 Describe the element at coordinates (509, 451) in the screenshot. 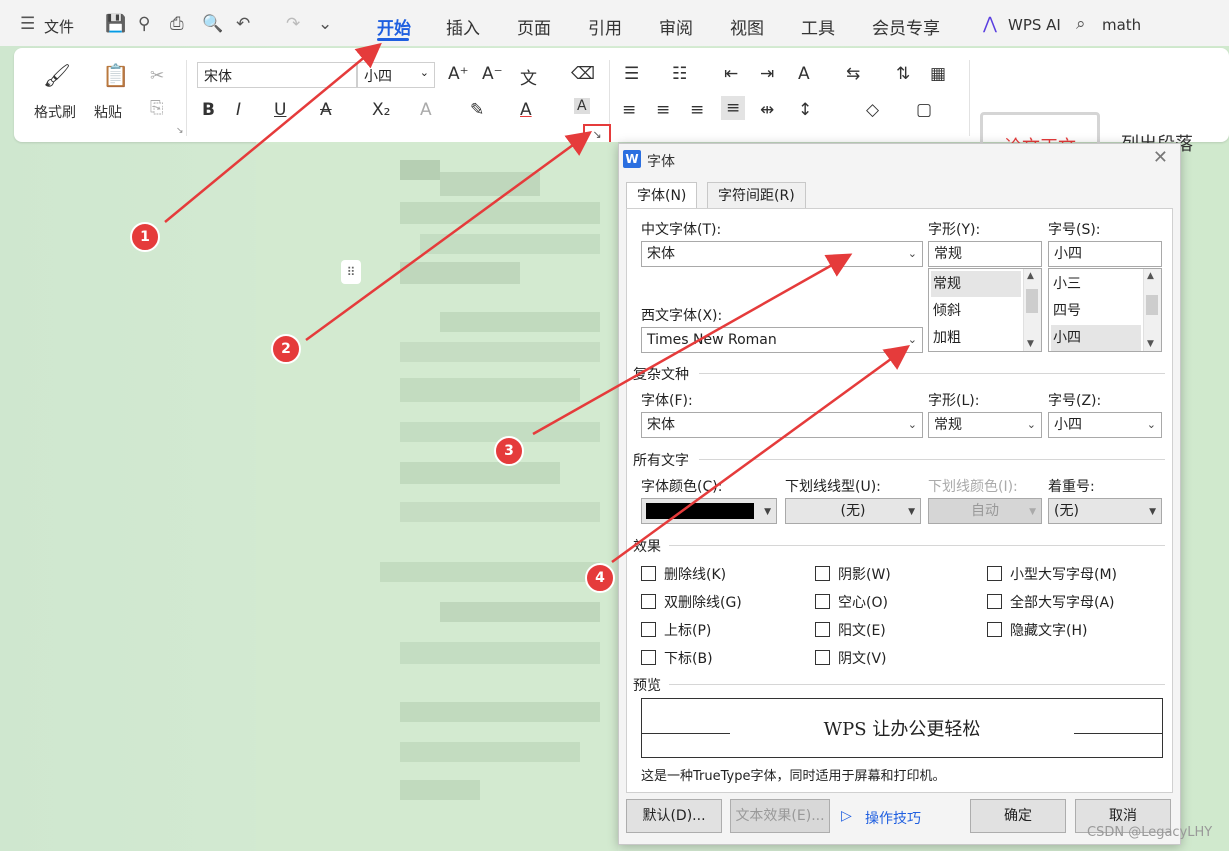

I see `step-marker-3: 3` at that location.